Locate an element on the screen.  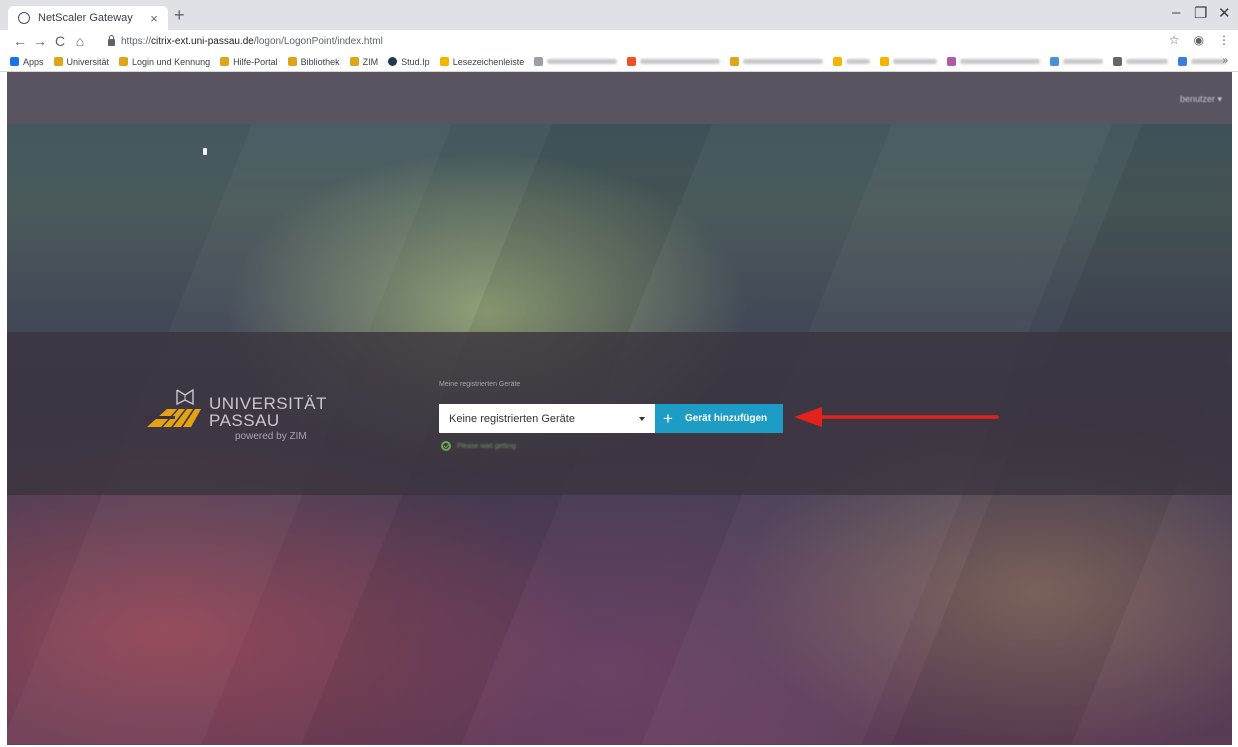
tab-close-icon: × is located at coordinates (154, 18).